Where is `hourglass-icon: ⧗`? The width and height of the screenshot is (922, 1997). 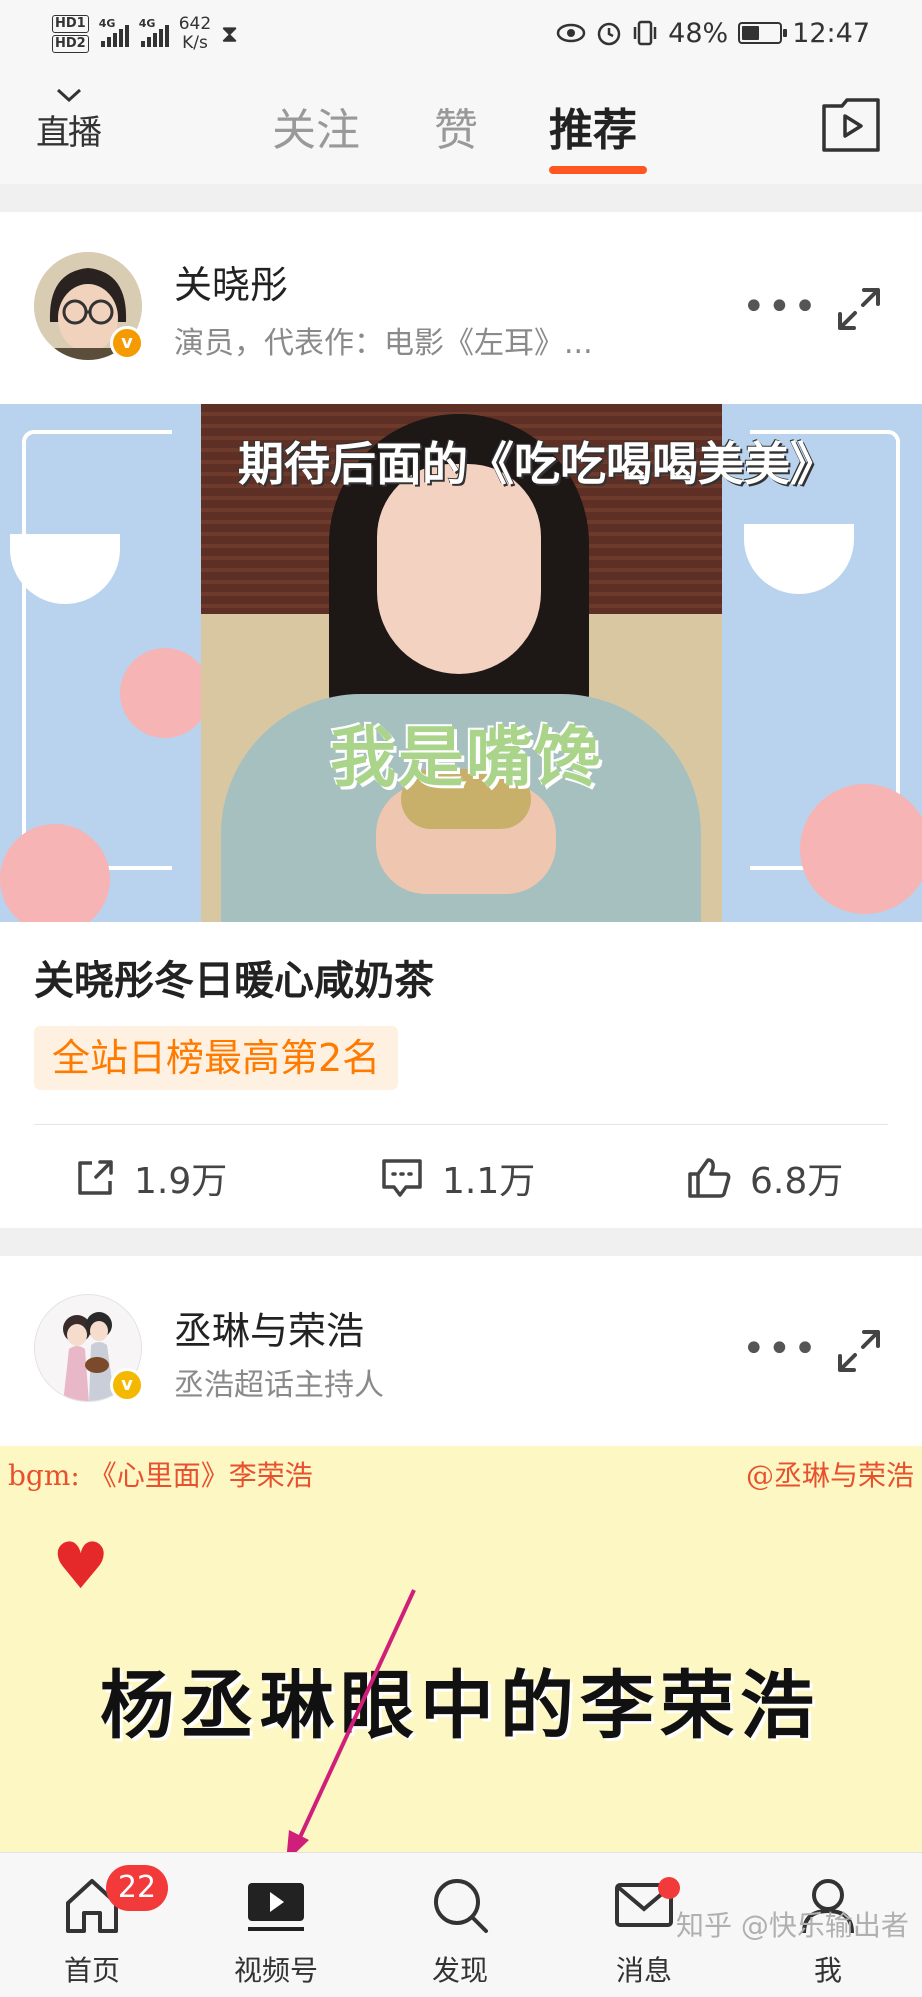
hourglass-icon: ⧗ is located at coordinates (230, 34).